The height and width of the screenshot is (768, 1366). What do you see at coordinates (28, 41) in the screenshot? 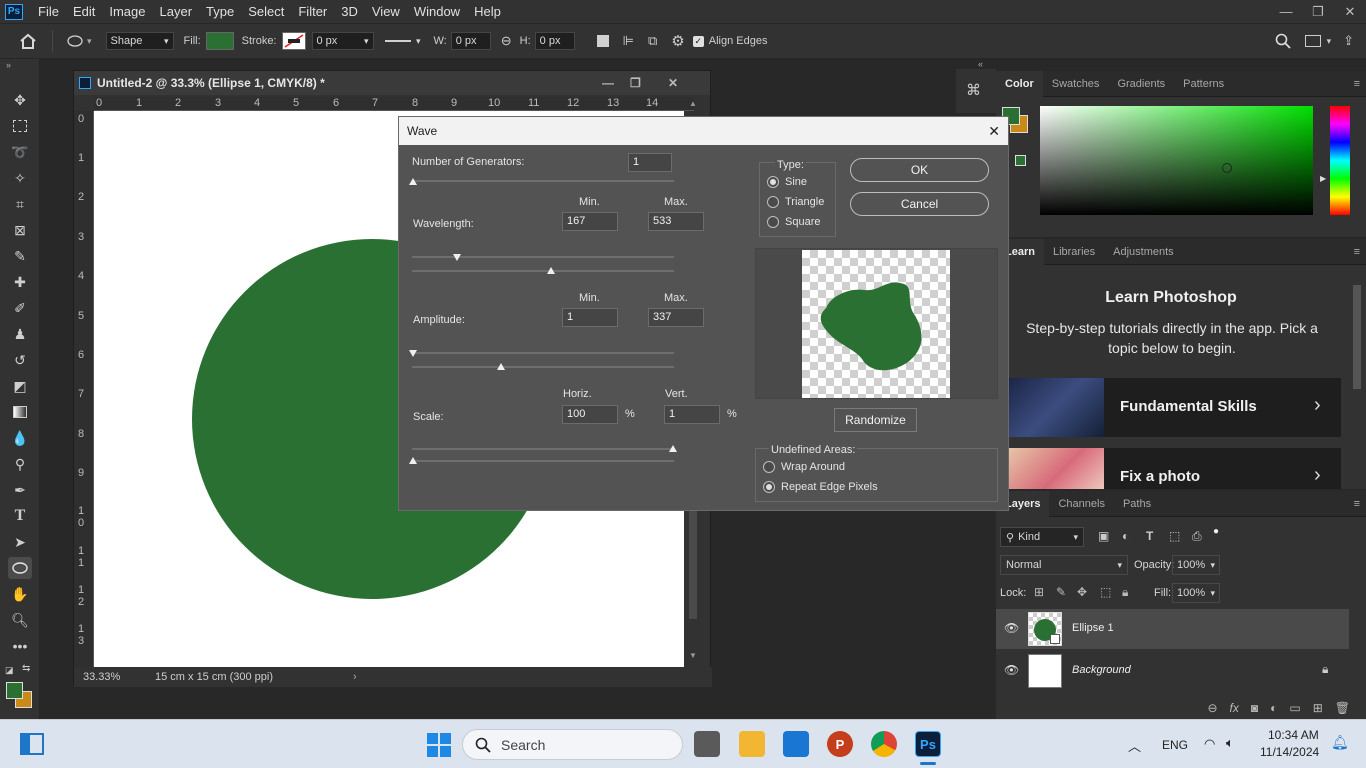
I see `home-icon` at bounding box center [28, 41].